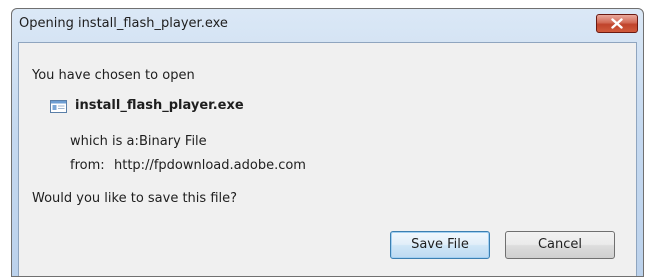 The width and height of the screenshot is (654, 277). Describe the element at coordinates (560, 245) in the screenshot. I see `cancel-button: Cancel` at that location.